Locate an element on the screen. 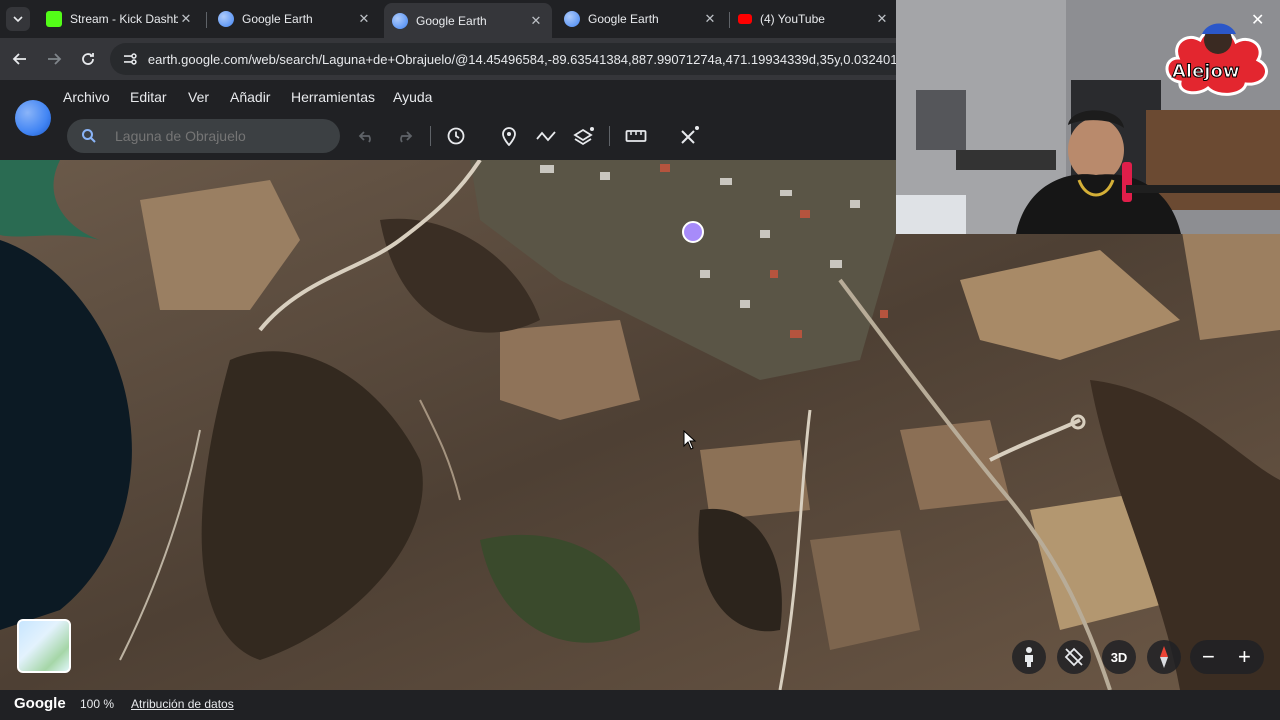 The height and width of the screenshot is (720, 1280). back-button is located at coordinates (20, 59).